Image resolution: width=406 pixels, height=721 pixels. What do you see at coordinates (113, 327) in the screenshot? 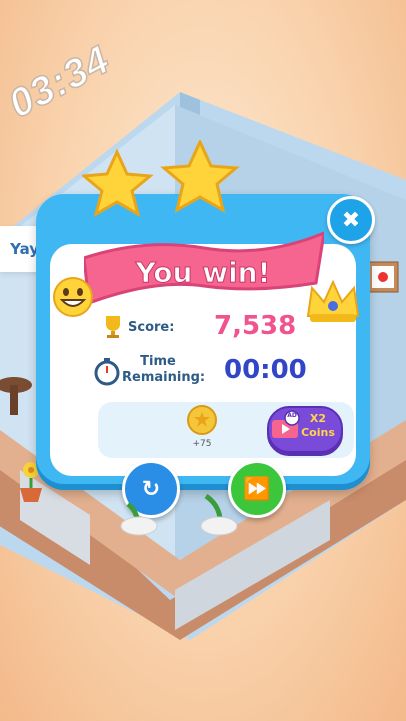
I see `trophy-icon` at bounding box center [113, 327].